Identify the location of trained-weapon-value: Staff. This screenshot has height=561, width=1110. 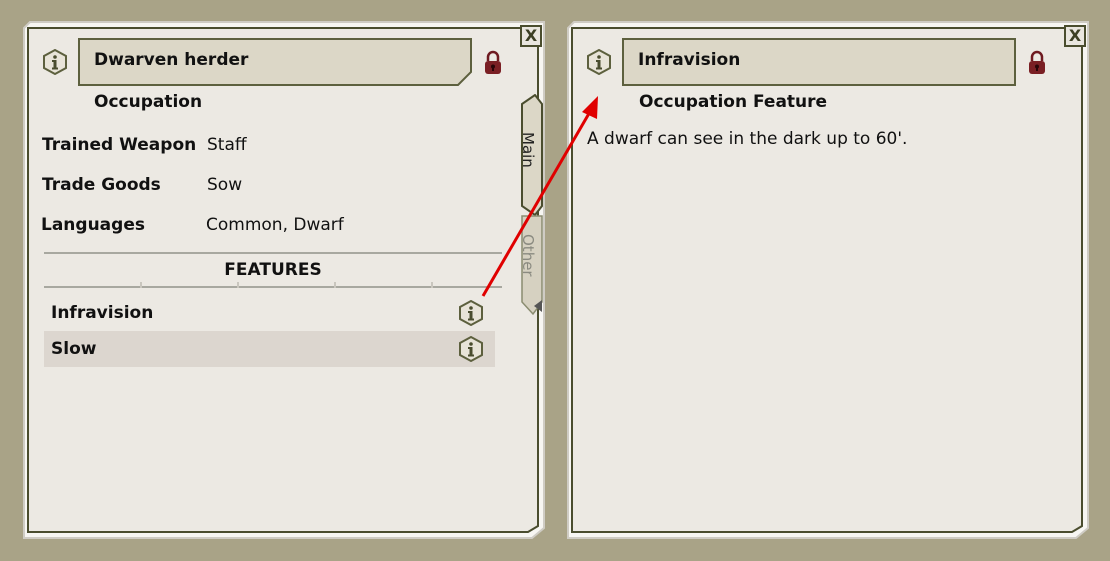
(227, 145).